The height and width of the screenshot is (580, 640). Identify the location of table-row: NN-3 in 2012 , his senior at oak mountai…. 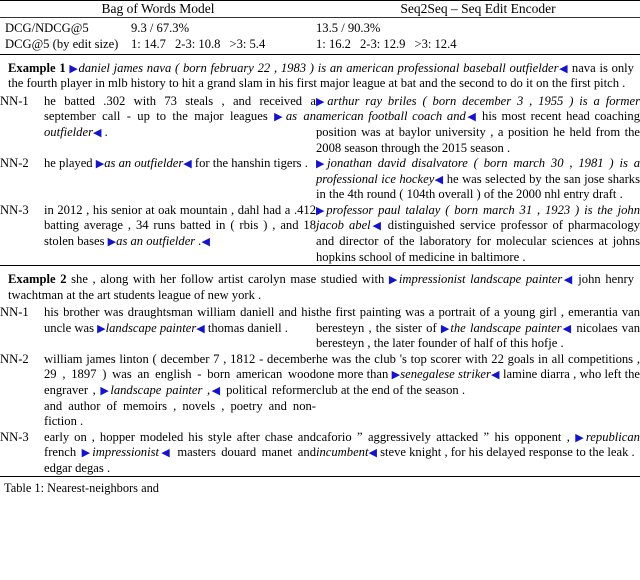
(320, 234).